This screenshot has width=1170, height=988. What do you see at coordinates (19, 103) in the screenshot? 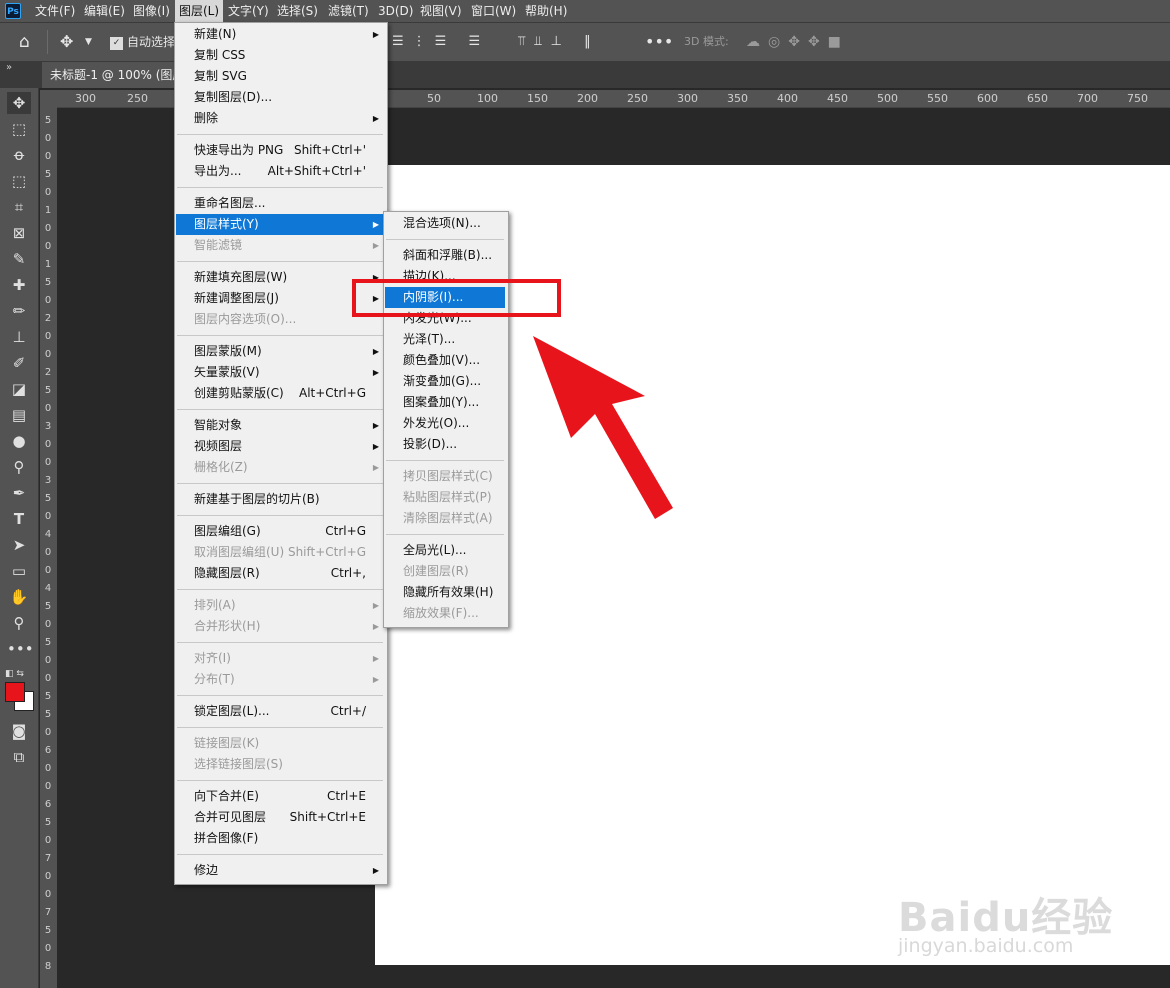
I see `move-icon: ✥` at bounding box center [19, 103].